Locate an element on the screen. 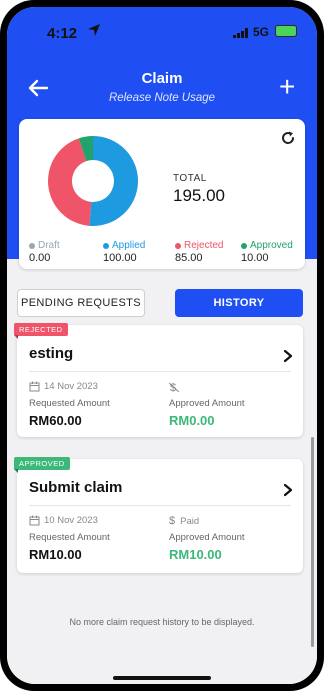  legend-rejected: Rejected 85.00 is located at coordinates (199, 252).